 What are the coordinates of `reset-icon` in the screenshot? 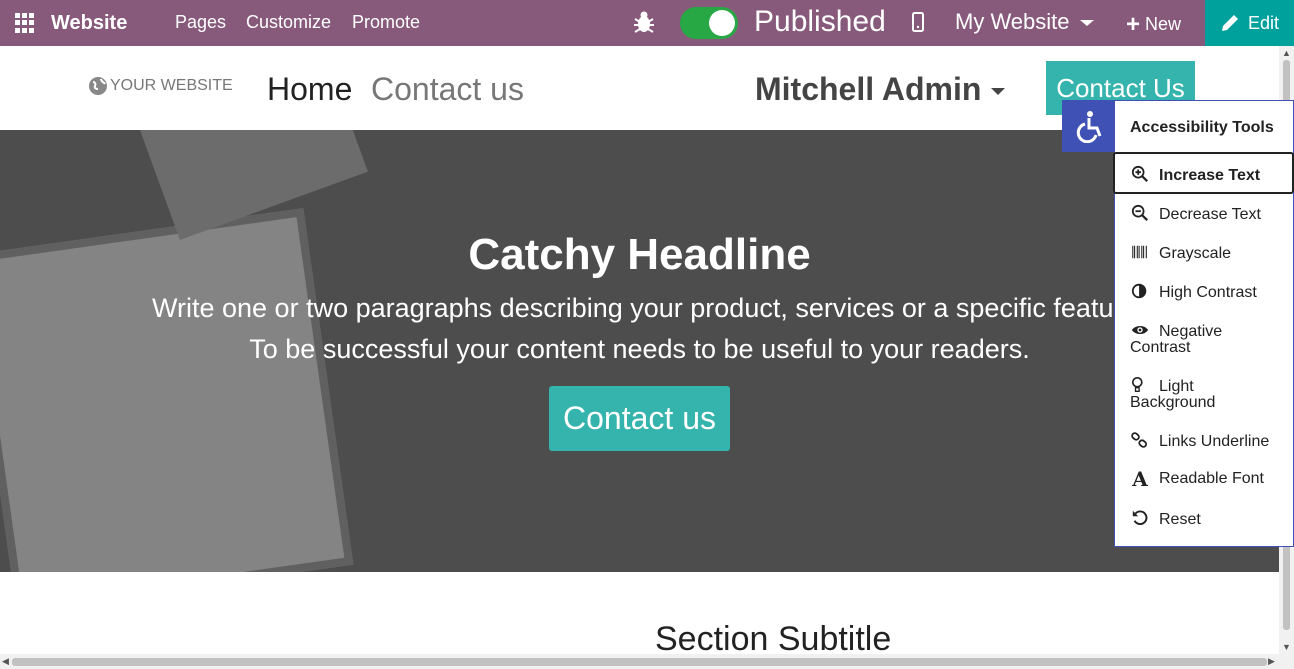 It's located at (1140, 517).